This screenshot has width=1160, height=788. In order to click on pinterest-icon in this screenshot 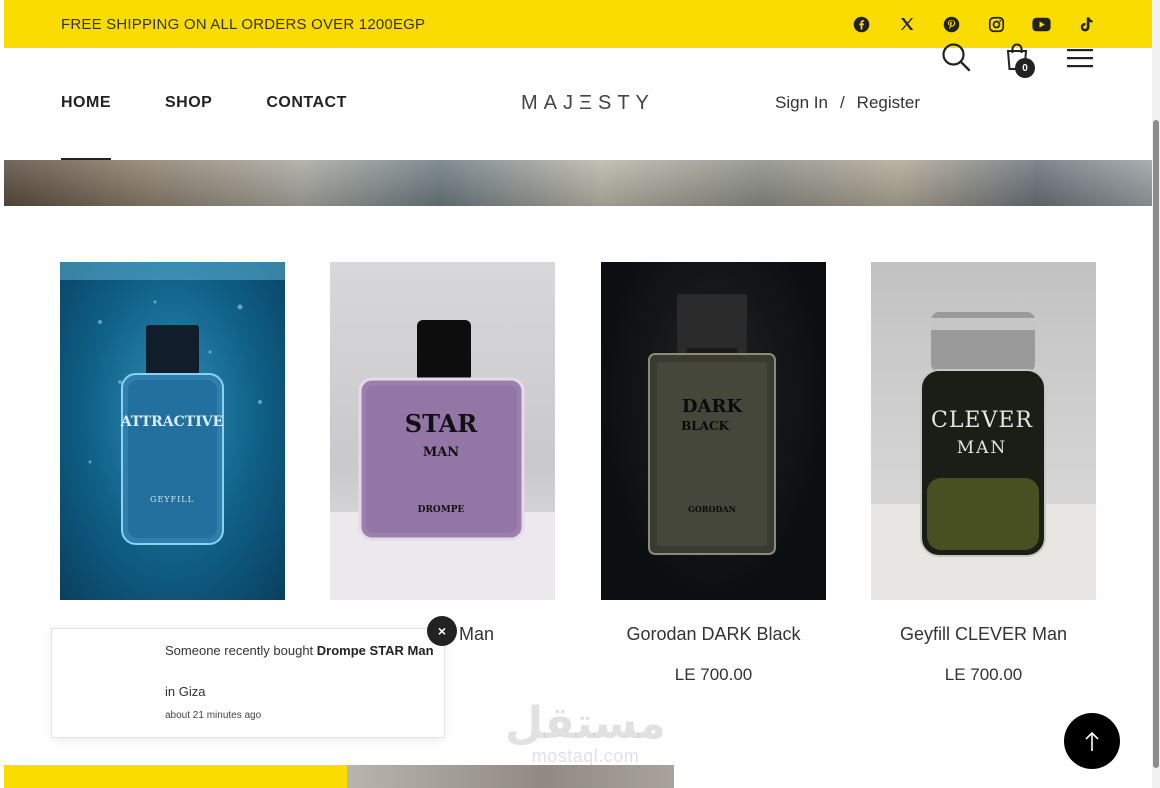, I will do `click(951, 24)`.